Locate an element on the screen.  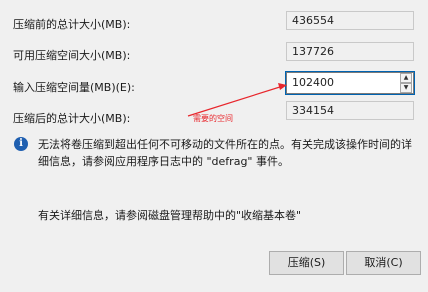
info-icon: i is located at coordinates (21, 144).